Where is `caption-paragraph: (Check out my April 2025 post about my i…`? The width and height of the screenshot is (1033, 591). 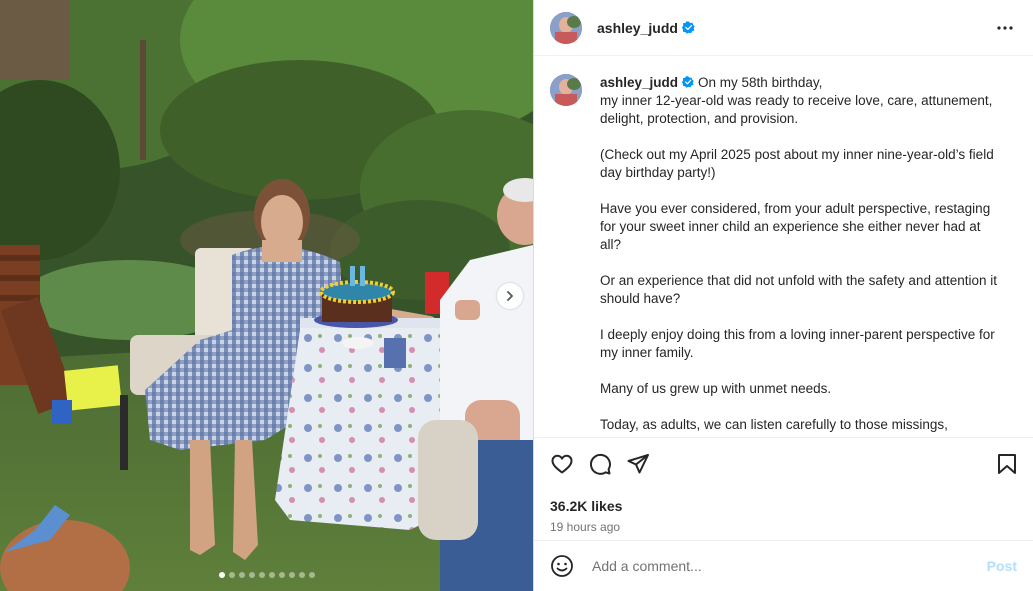 caption-paragraph: (Check out my April 2025 post about my i… is located at coordinates (797, 163).